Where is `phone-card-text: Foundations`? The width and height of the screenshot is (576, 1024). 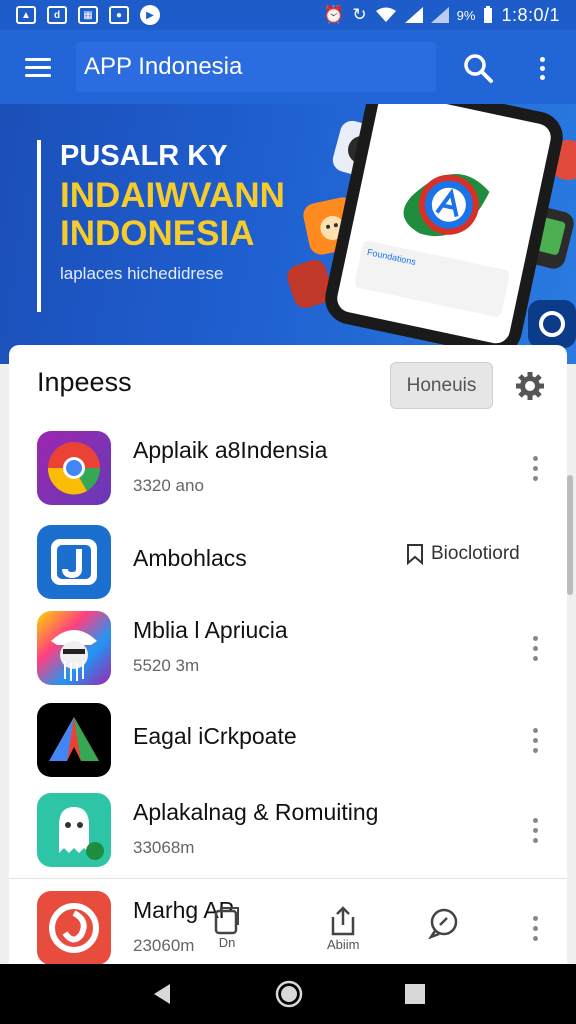 phone-card-text: Foundations is located at coordinates (391, 256).